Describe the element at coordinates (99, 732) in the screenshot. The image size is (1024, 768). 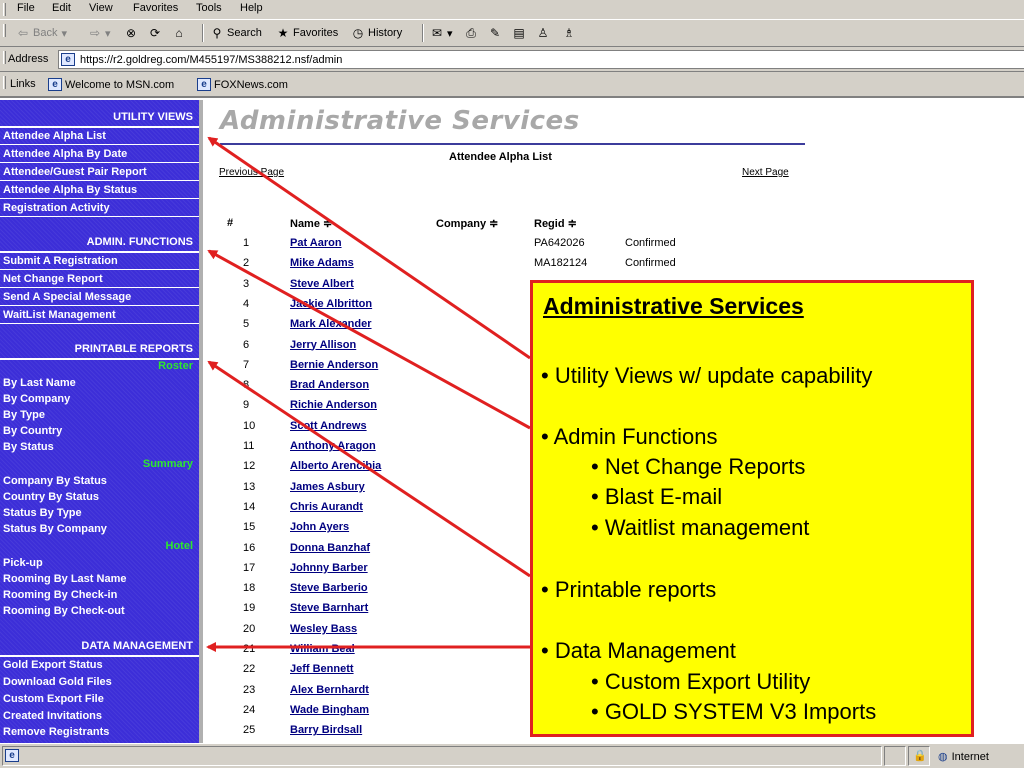
I see `sidebar-item-remove-registrants: Remove Registrants` at that location.